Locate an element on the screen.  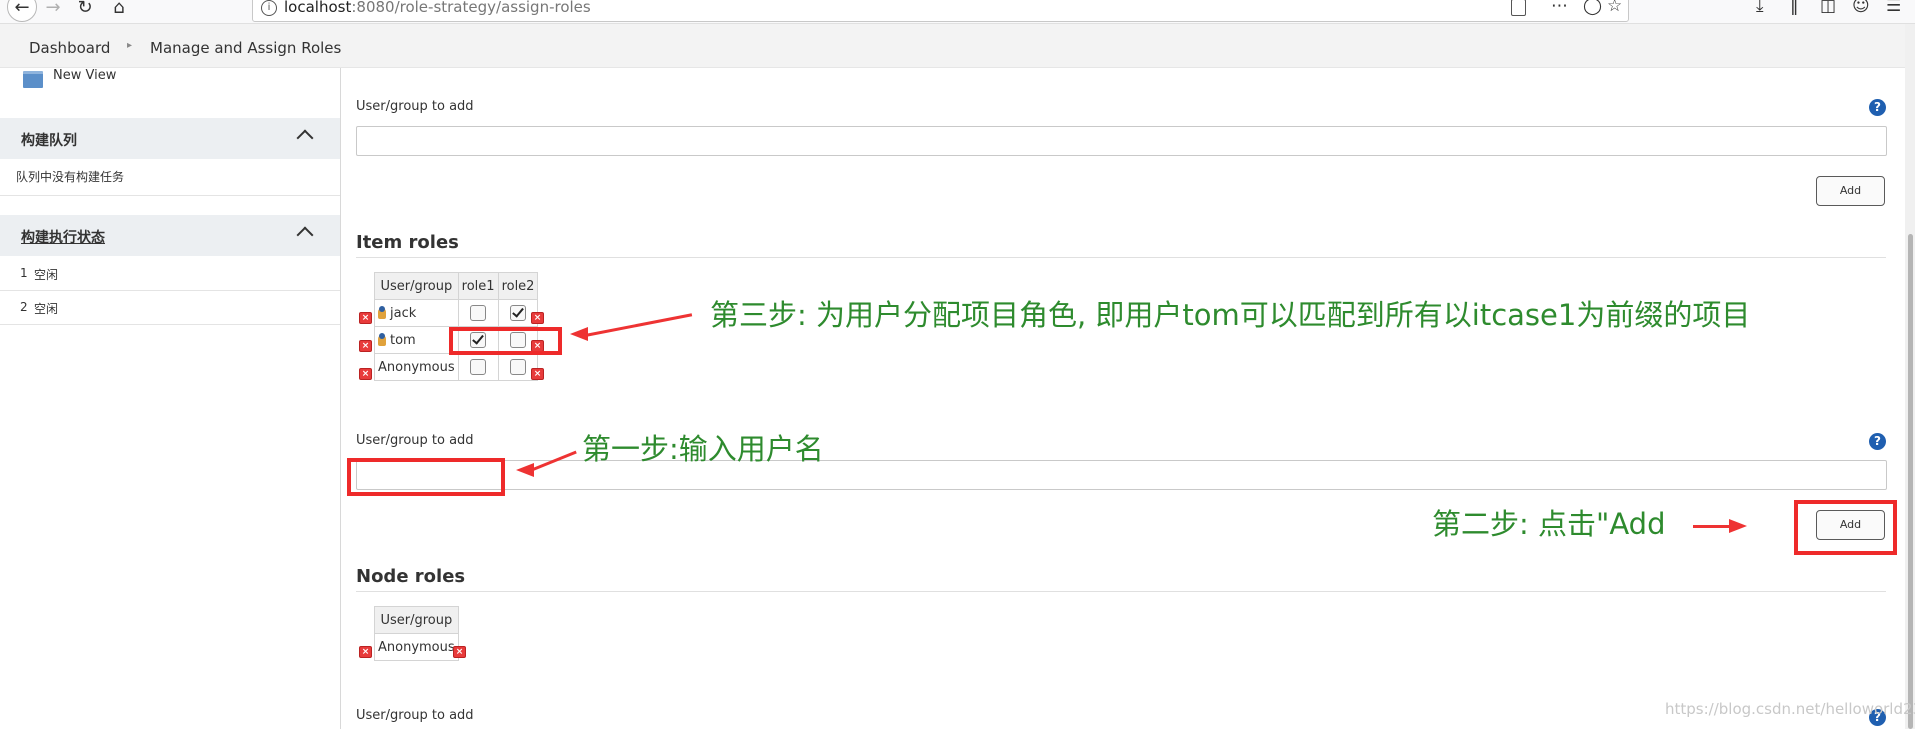
page-scrollbar is located at coordinates (1910, 376).